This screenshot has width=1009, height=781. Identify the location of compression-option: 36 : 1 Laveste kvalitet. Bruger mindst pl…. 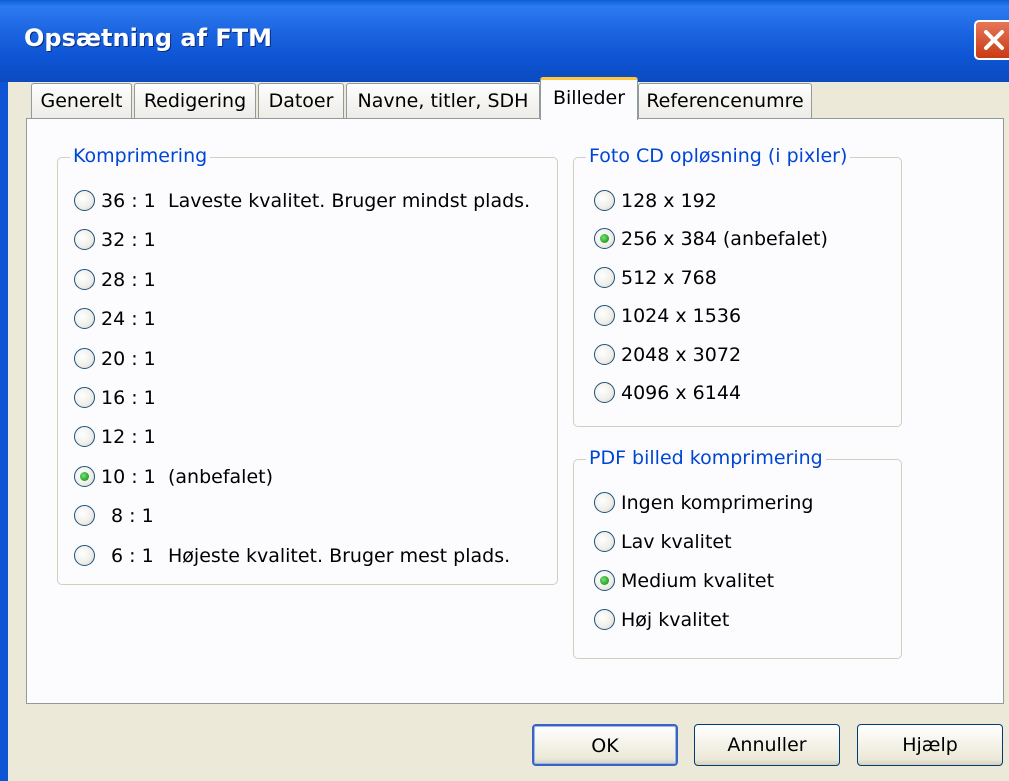
(309, 201).